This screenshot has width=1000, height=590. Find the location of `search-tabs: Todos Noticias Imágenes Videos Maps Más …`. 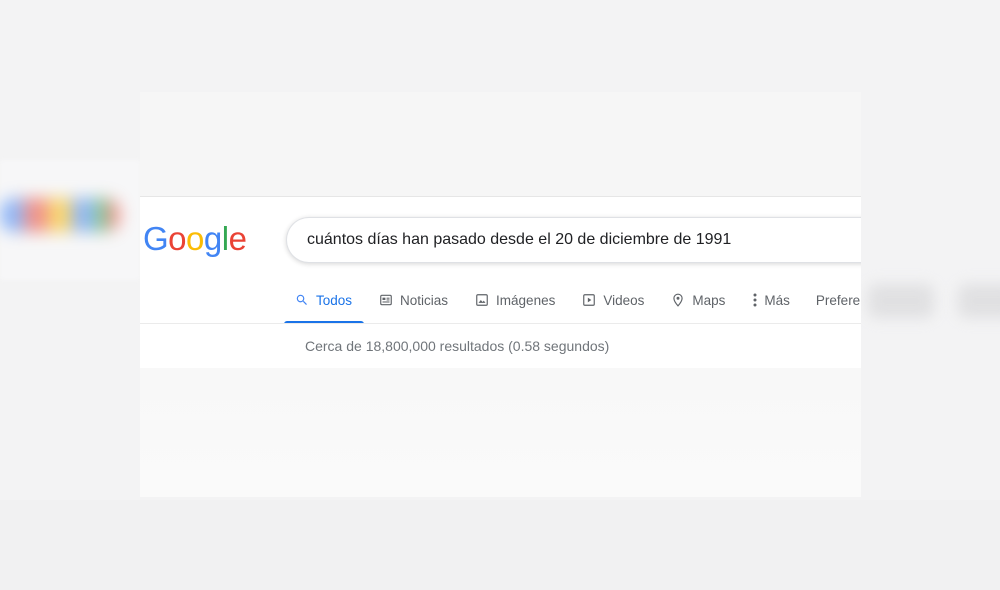

search-tabs: Todos Noticias Imágenes Videos Maps Más … is located at coordinates (572, 305).